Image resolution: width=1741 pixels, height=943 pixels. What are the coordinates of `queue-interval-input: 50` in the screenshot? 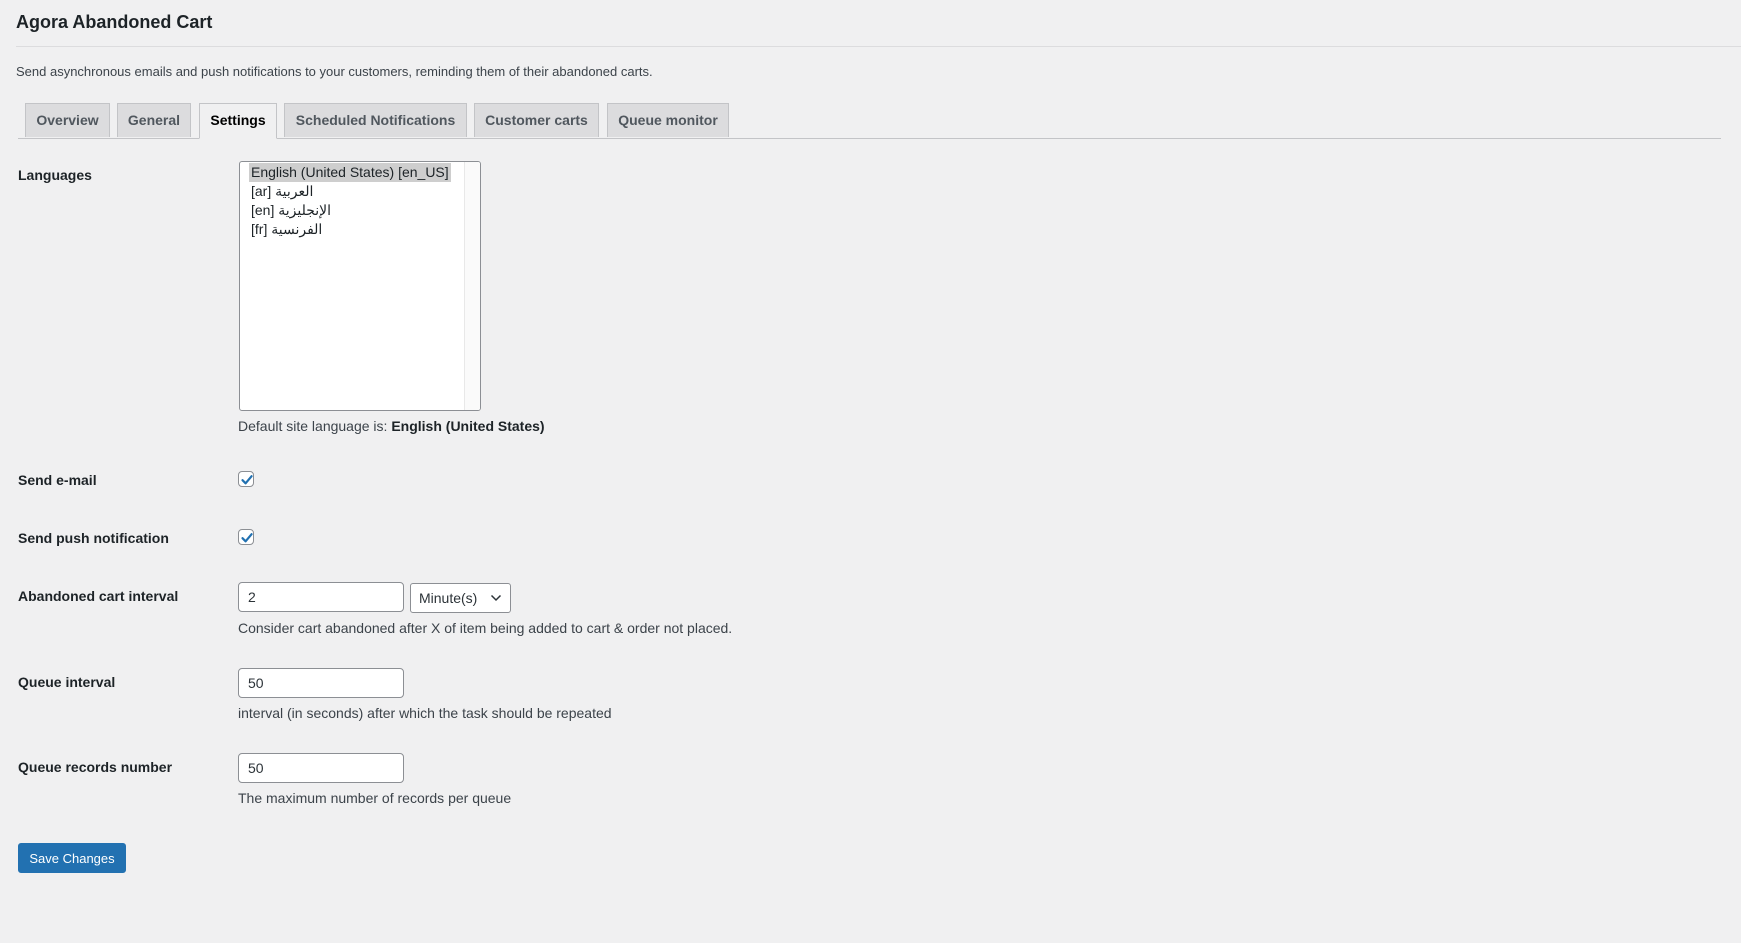 It's located at (321, 683).